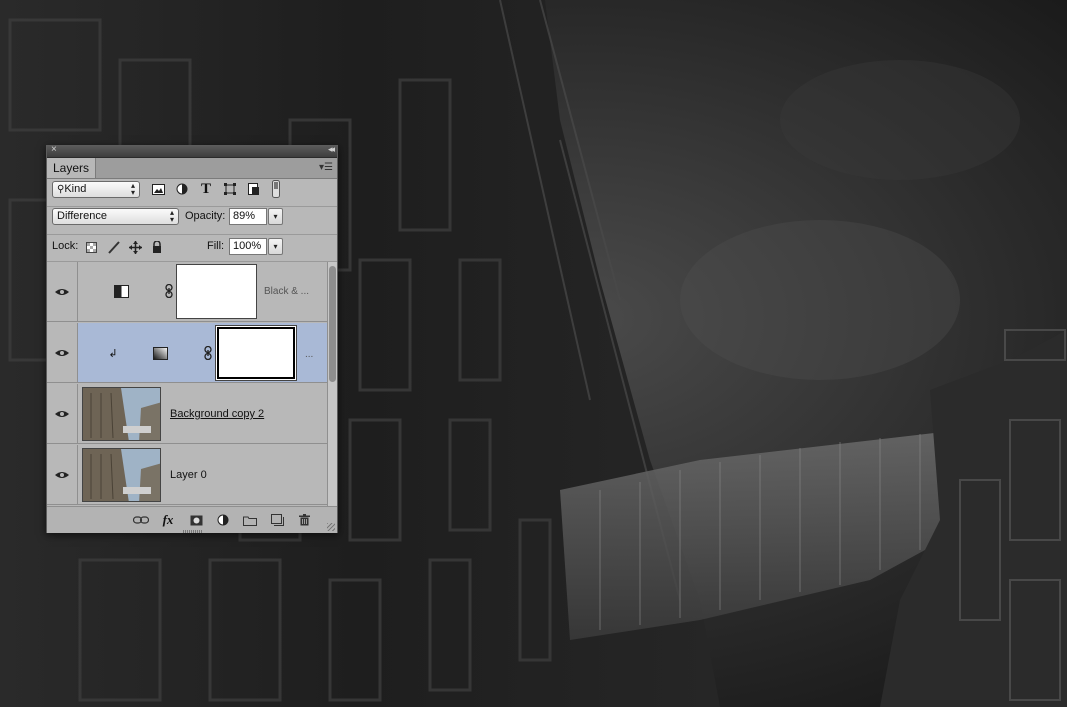 The height and width of the screenshot is (707, 1067). I want to click on panel-bottom-grip, so click(193, 531).